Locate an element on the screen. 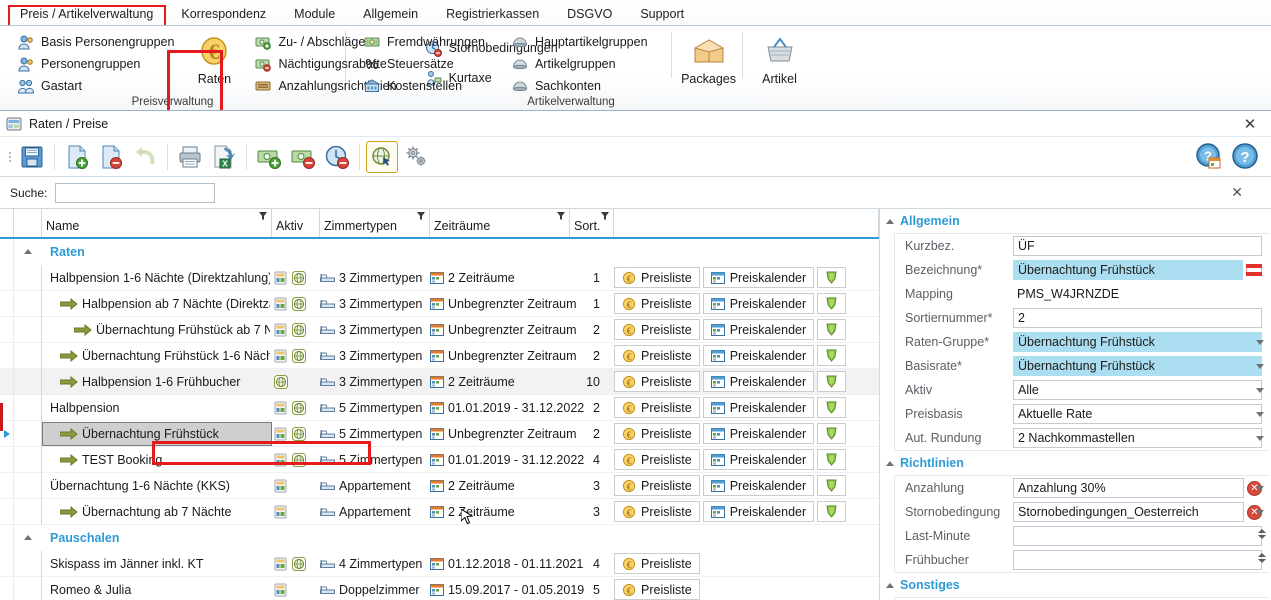  ribbon-tab-module: Module is located at coordinates (314, 14).